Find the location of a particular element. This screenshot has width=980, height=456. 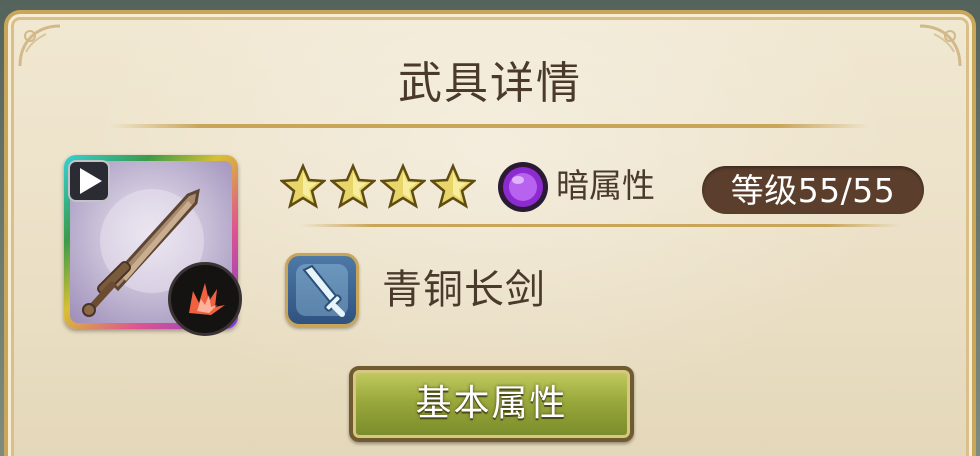

sword-type-icon is located at coordinates (322, 290).